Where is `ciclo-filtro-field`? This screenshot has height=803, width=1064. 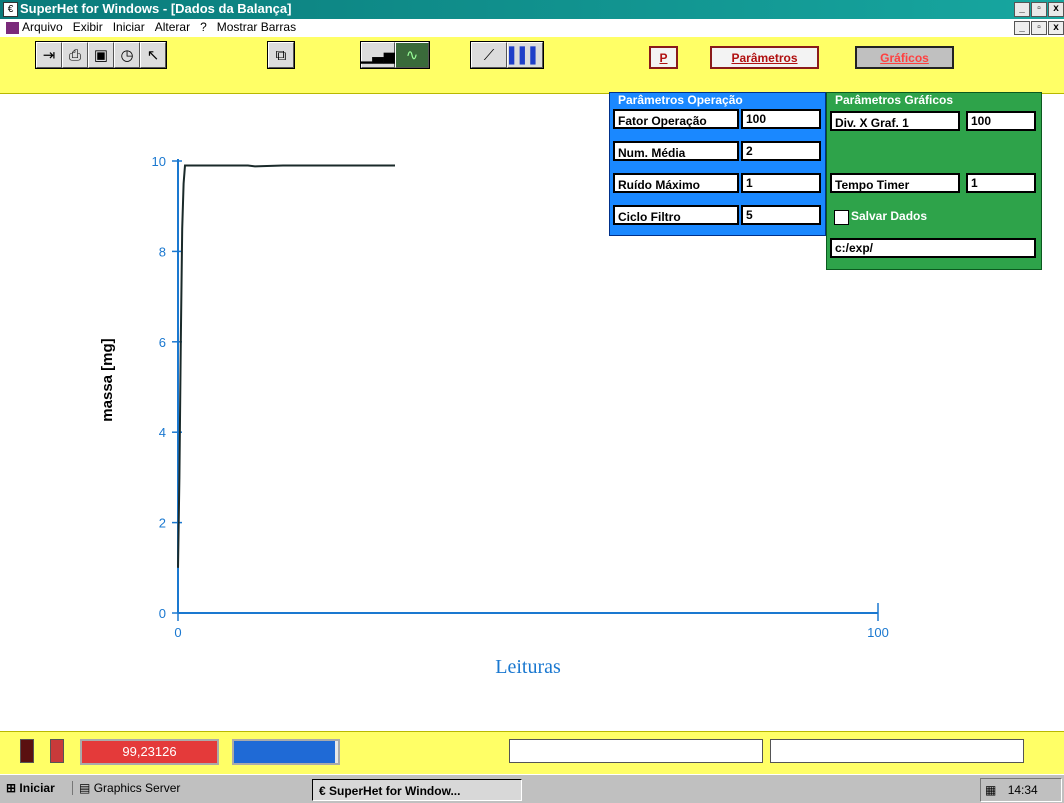
ciclo-filtro-field is located at coordinates (781, 215).